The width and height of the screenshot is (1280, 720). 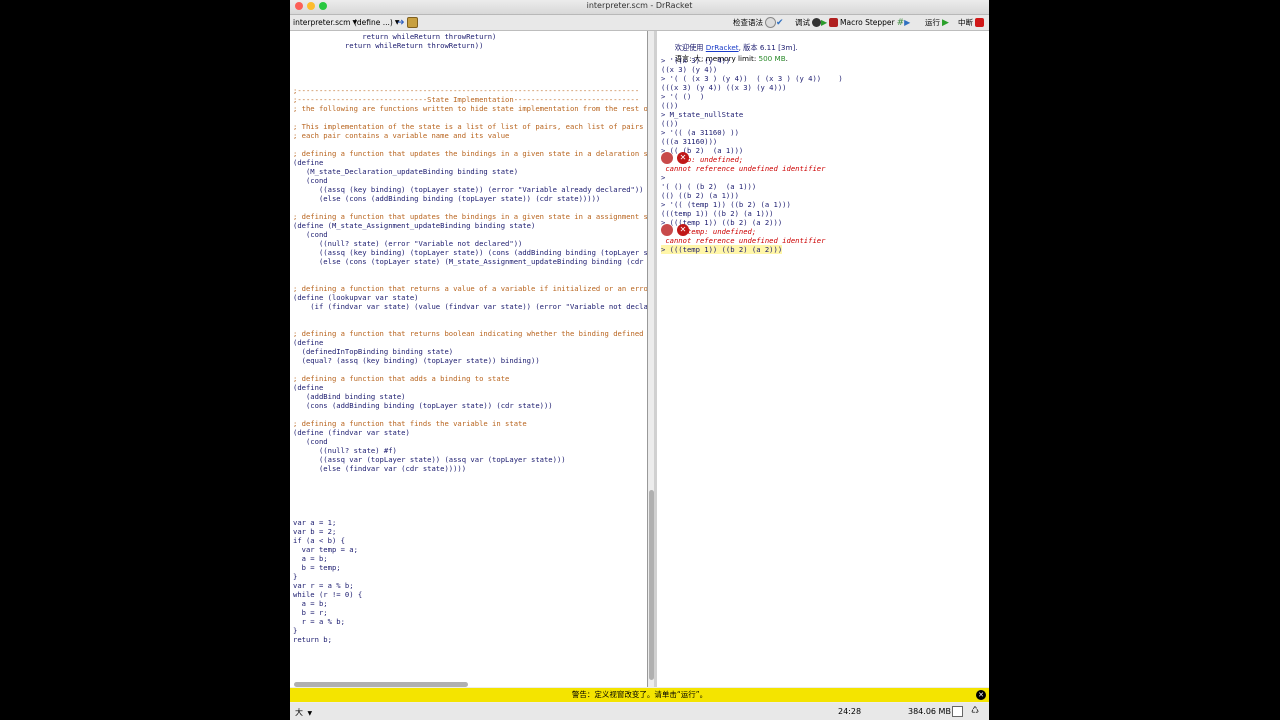 What do you see at coordinates (299, 712) in the screenshot?
I see `language-label: 大` at bounding box center [299, 712].